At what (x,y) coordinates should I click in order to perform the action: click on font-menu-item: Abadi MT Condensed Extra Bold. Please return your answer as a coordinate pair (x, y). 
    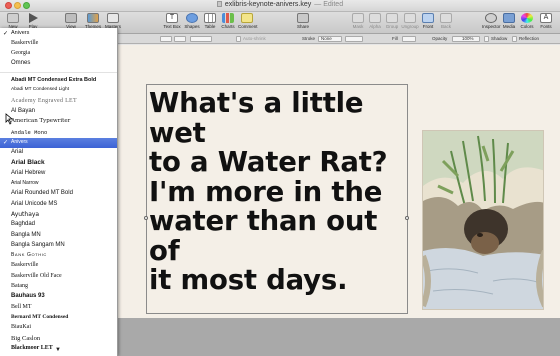
    Looking at the image, I should click on (58, 81).